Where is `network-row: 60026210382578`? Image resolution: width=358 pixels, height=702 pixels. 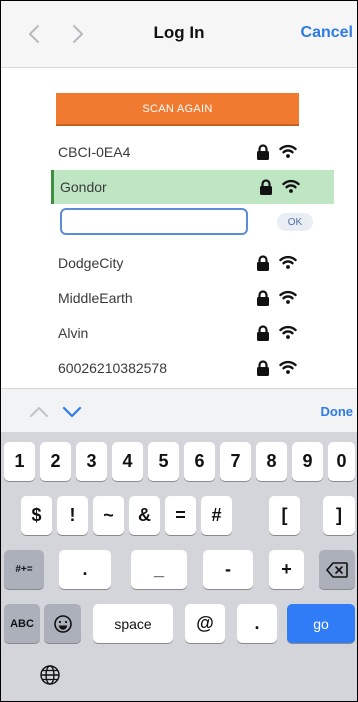 network-row: 60026210382578 is located at coordinates (191, 368).